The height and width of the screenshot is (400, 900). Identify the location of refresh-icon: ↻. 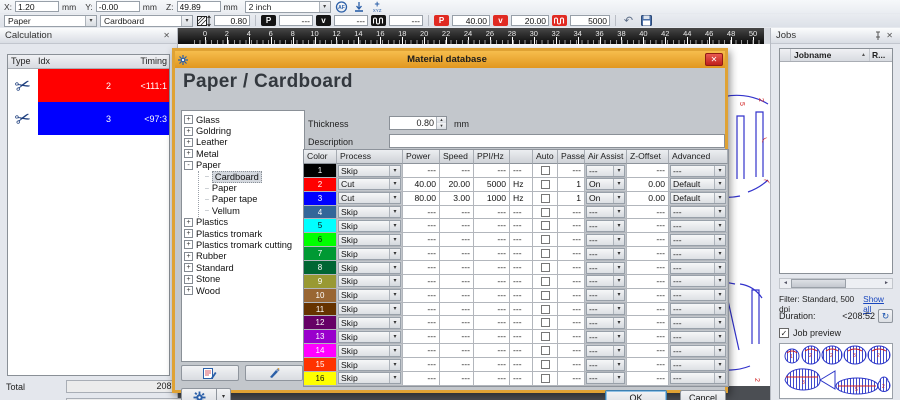
(885, 316).